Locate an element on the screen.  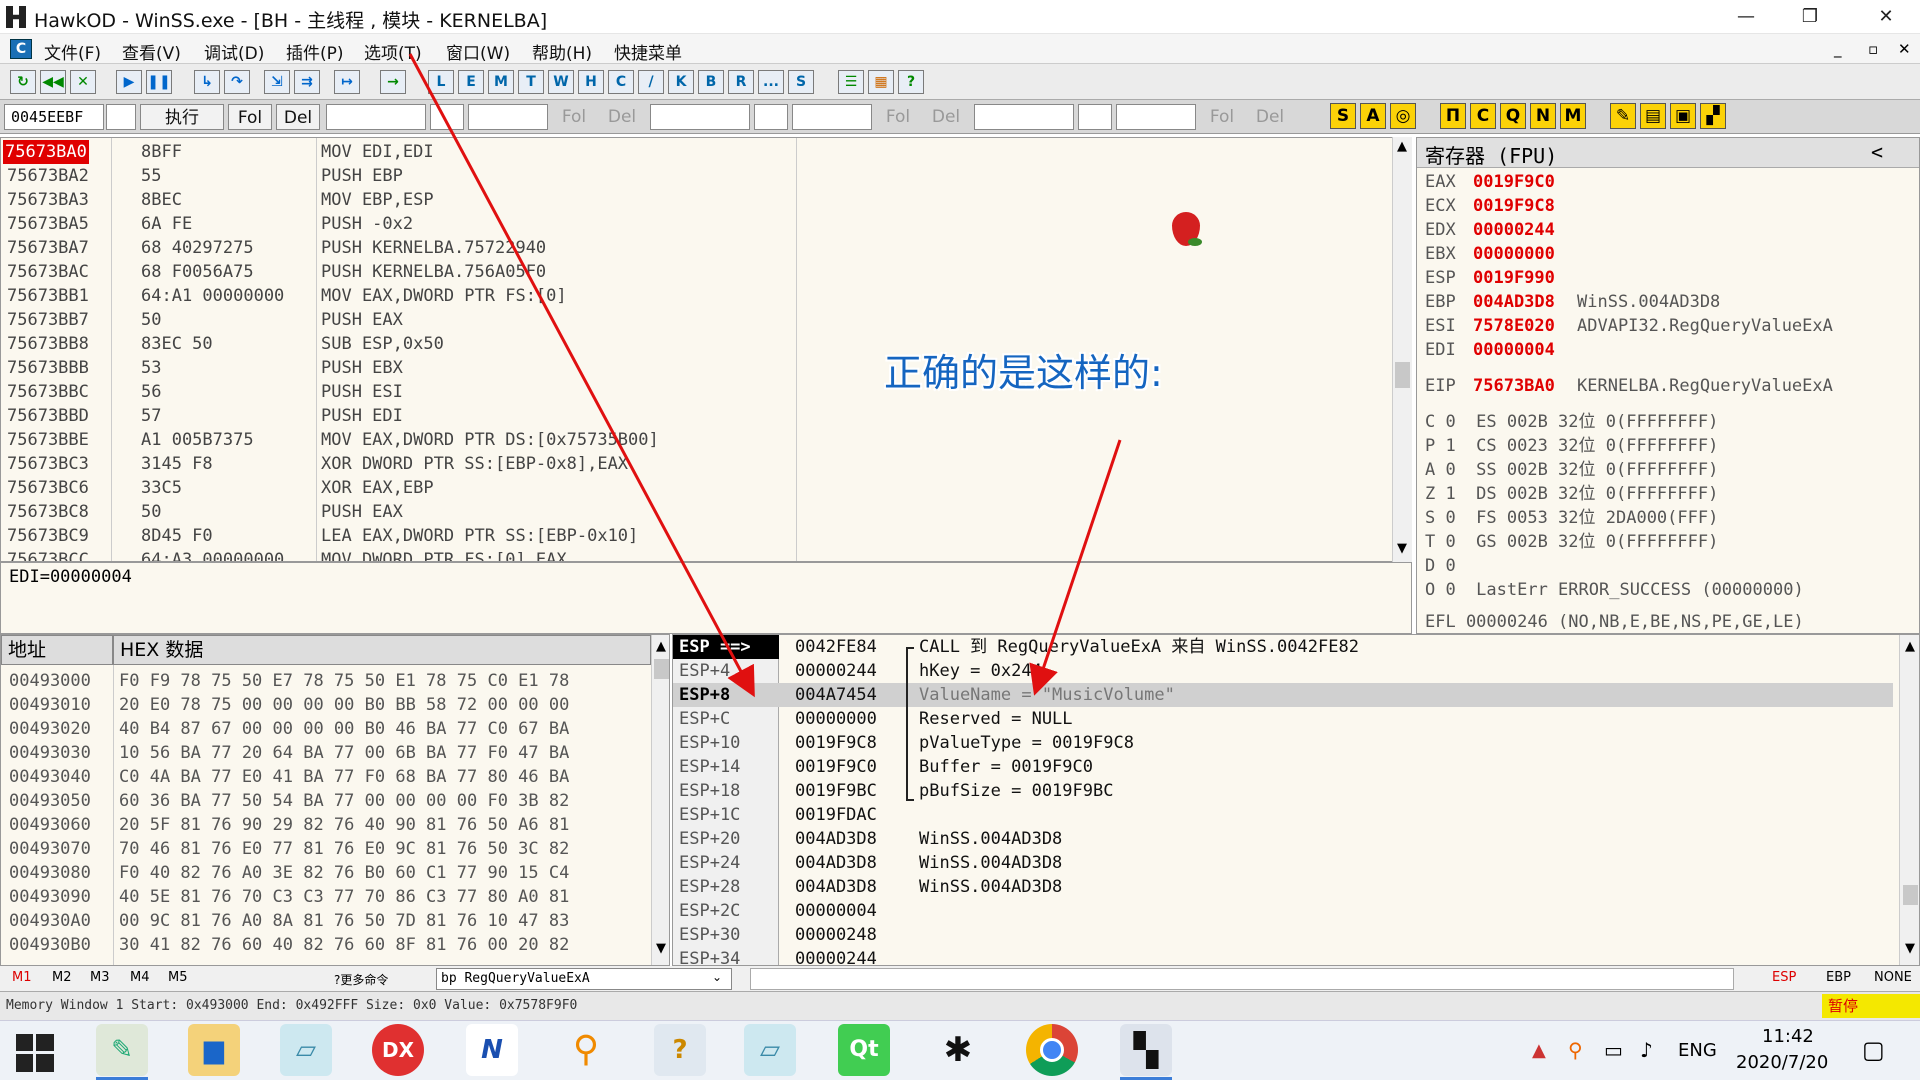
toolbar-pi-button: Π is located at coordinates (1453, 116).